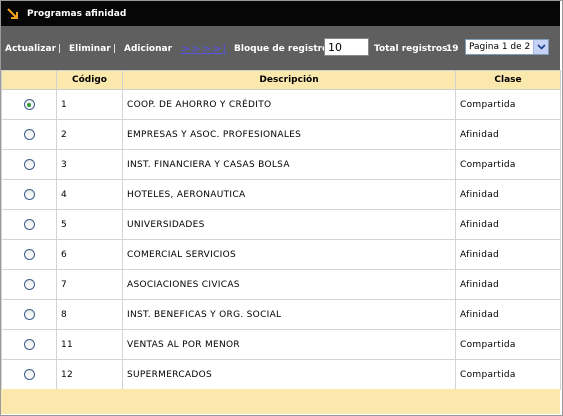 This screenshot has width=563, height=416. Describe the element at coordinates (289, 344) in the screenshot. I see `cell-descripcion: VENTAS AL POR MENOR` at that location.